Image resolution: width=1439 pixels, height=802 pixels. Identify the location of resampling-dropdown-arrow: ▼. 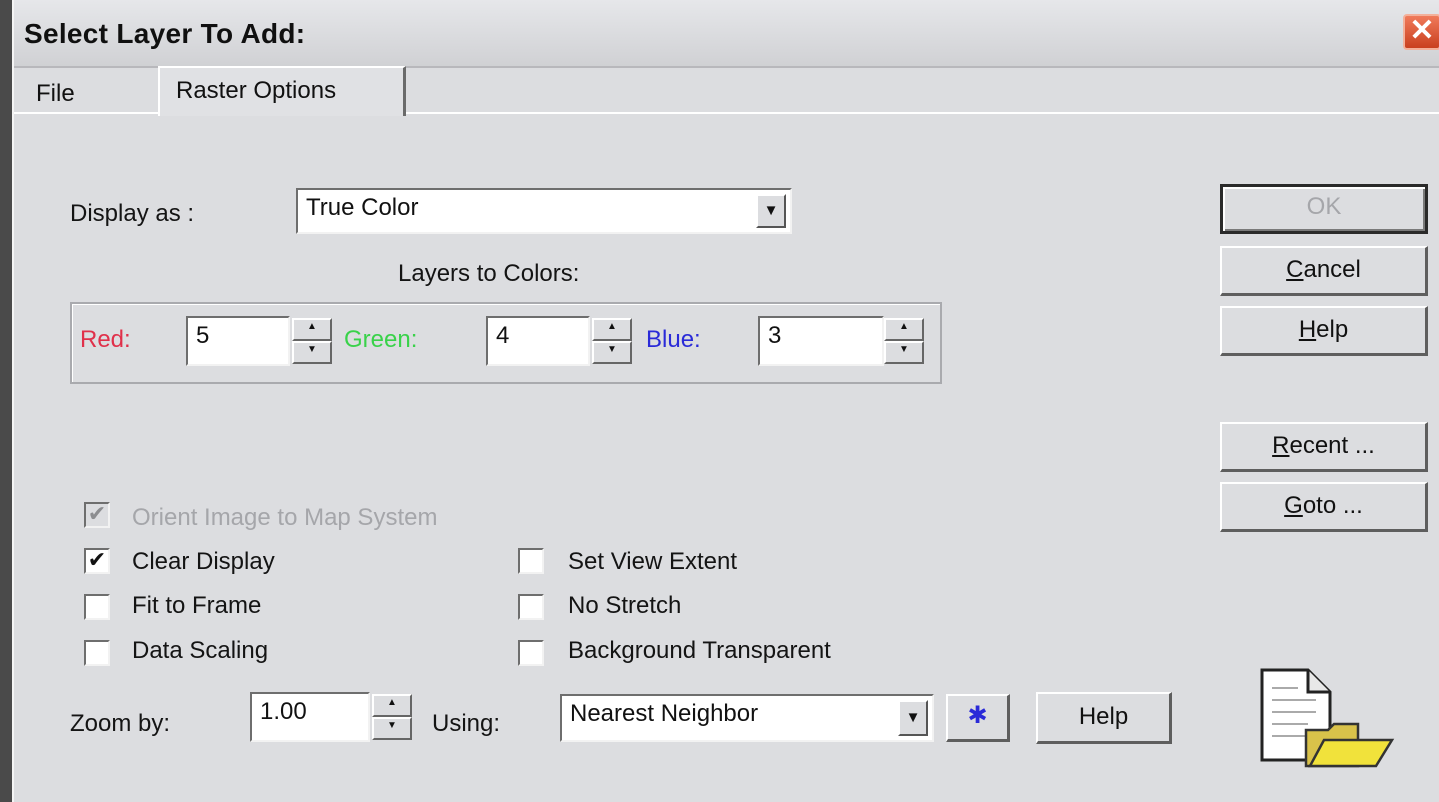
(913, 718).